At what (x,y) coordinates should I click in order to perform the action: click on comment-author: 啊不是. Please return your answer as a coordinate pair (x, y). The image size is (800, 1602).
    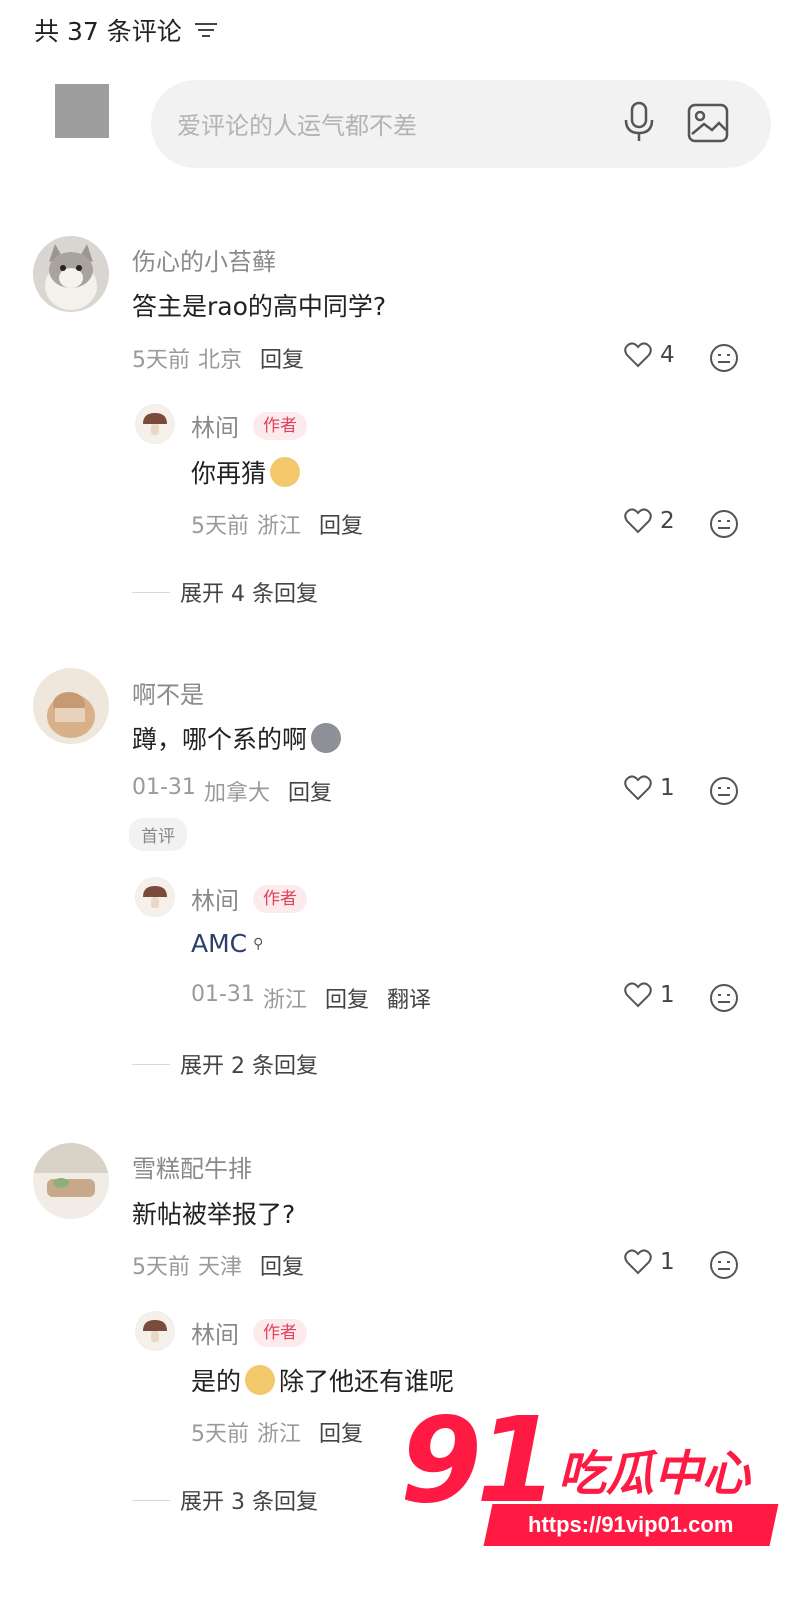
    Looking at the image, I should click on (168, 692).